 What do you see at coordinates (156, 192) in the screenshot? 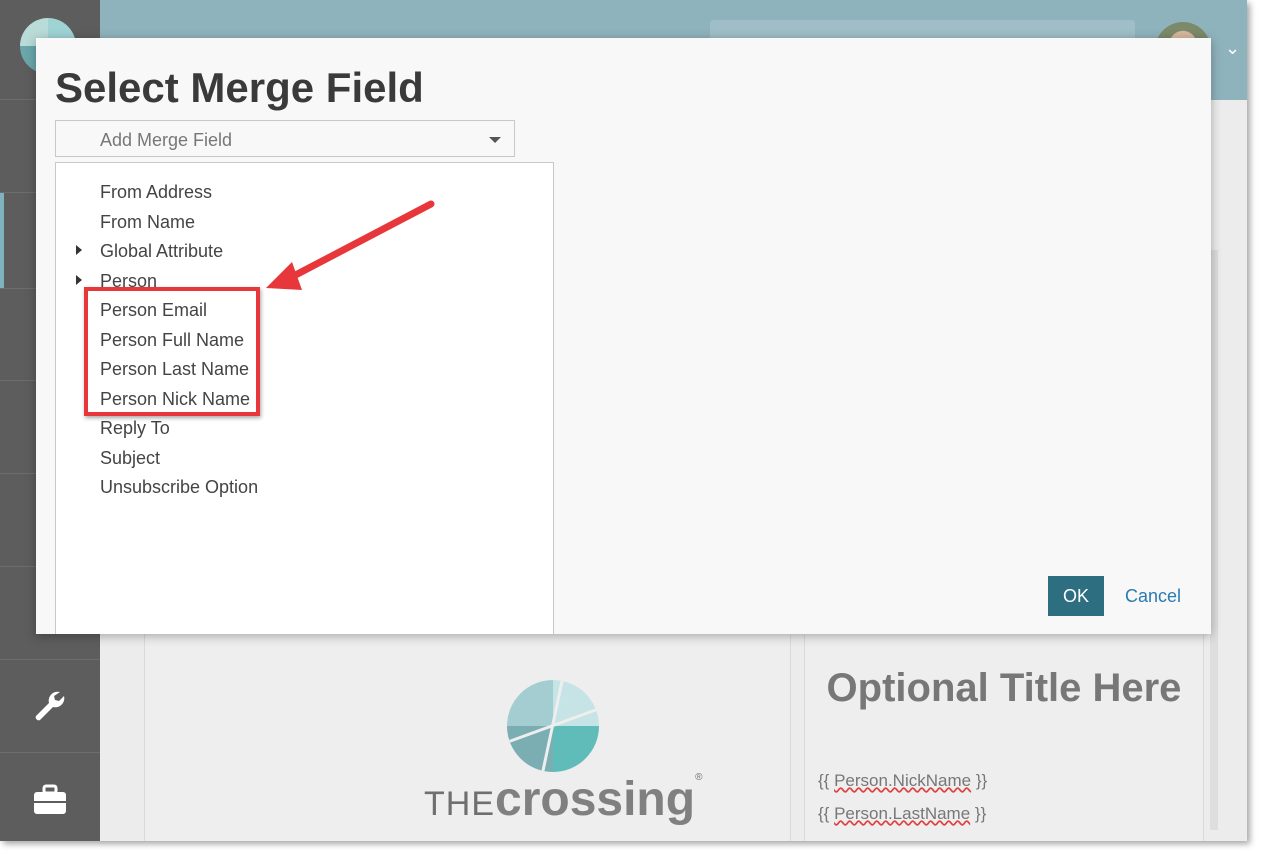
I see `list-item: From Address` at bounding box center [156, 192].